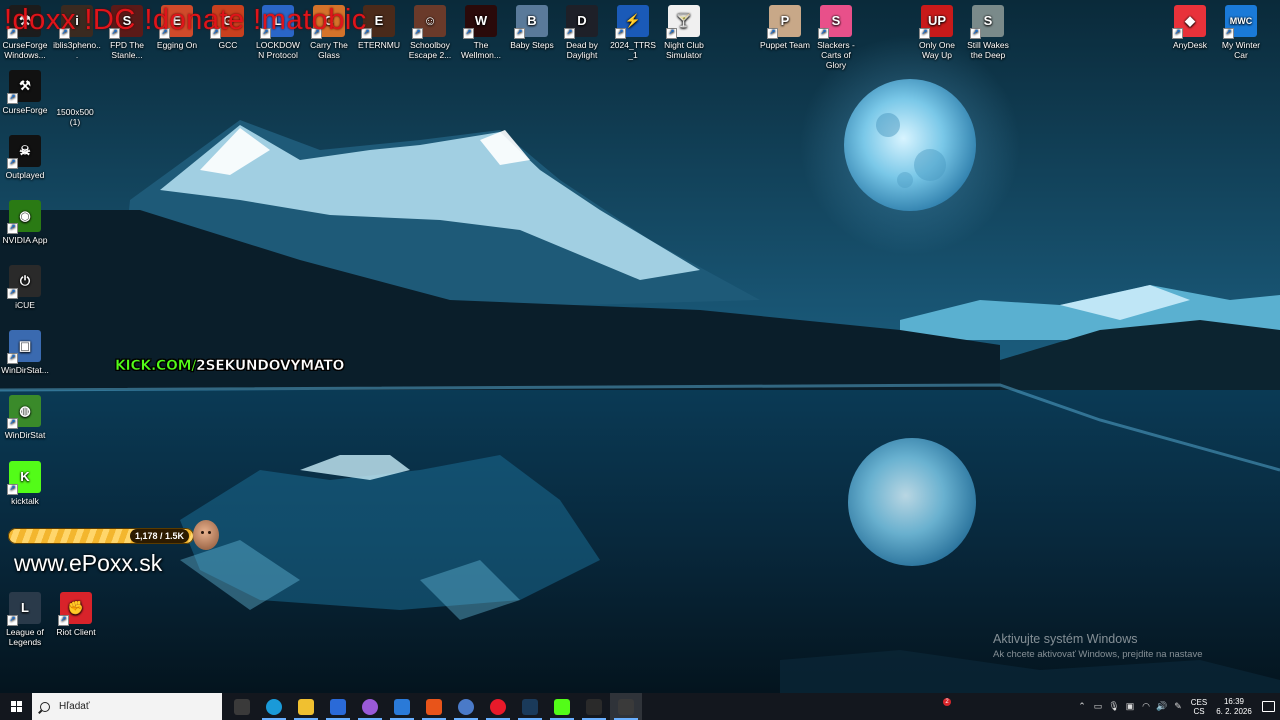  What do you see at coordinates (1082, 706) in the screenshot?
I see `chevron-up-icon: ⌃` at bounding box center [1082, 706].